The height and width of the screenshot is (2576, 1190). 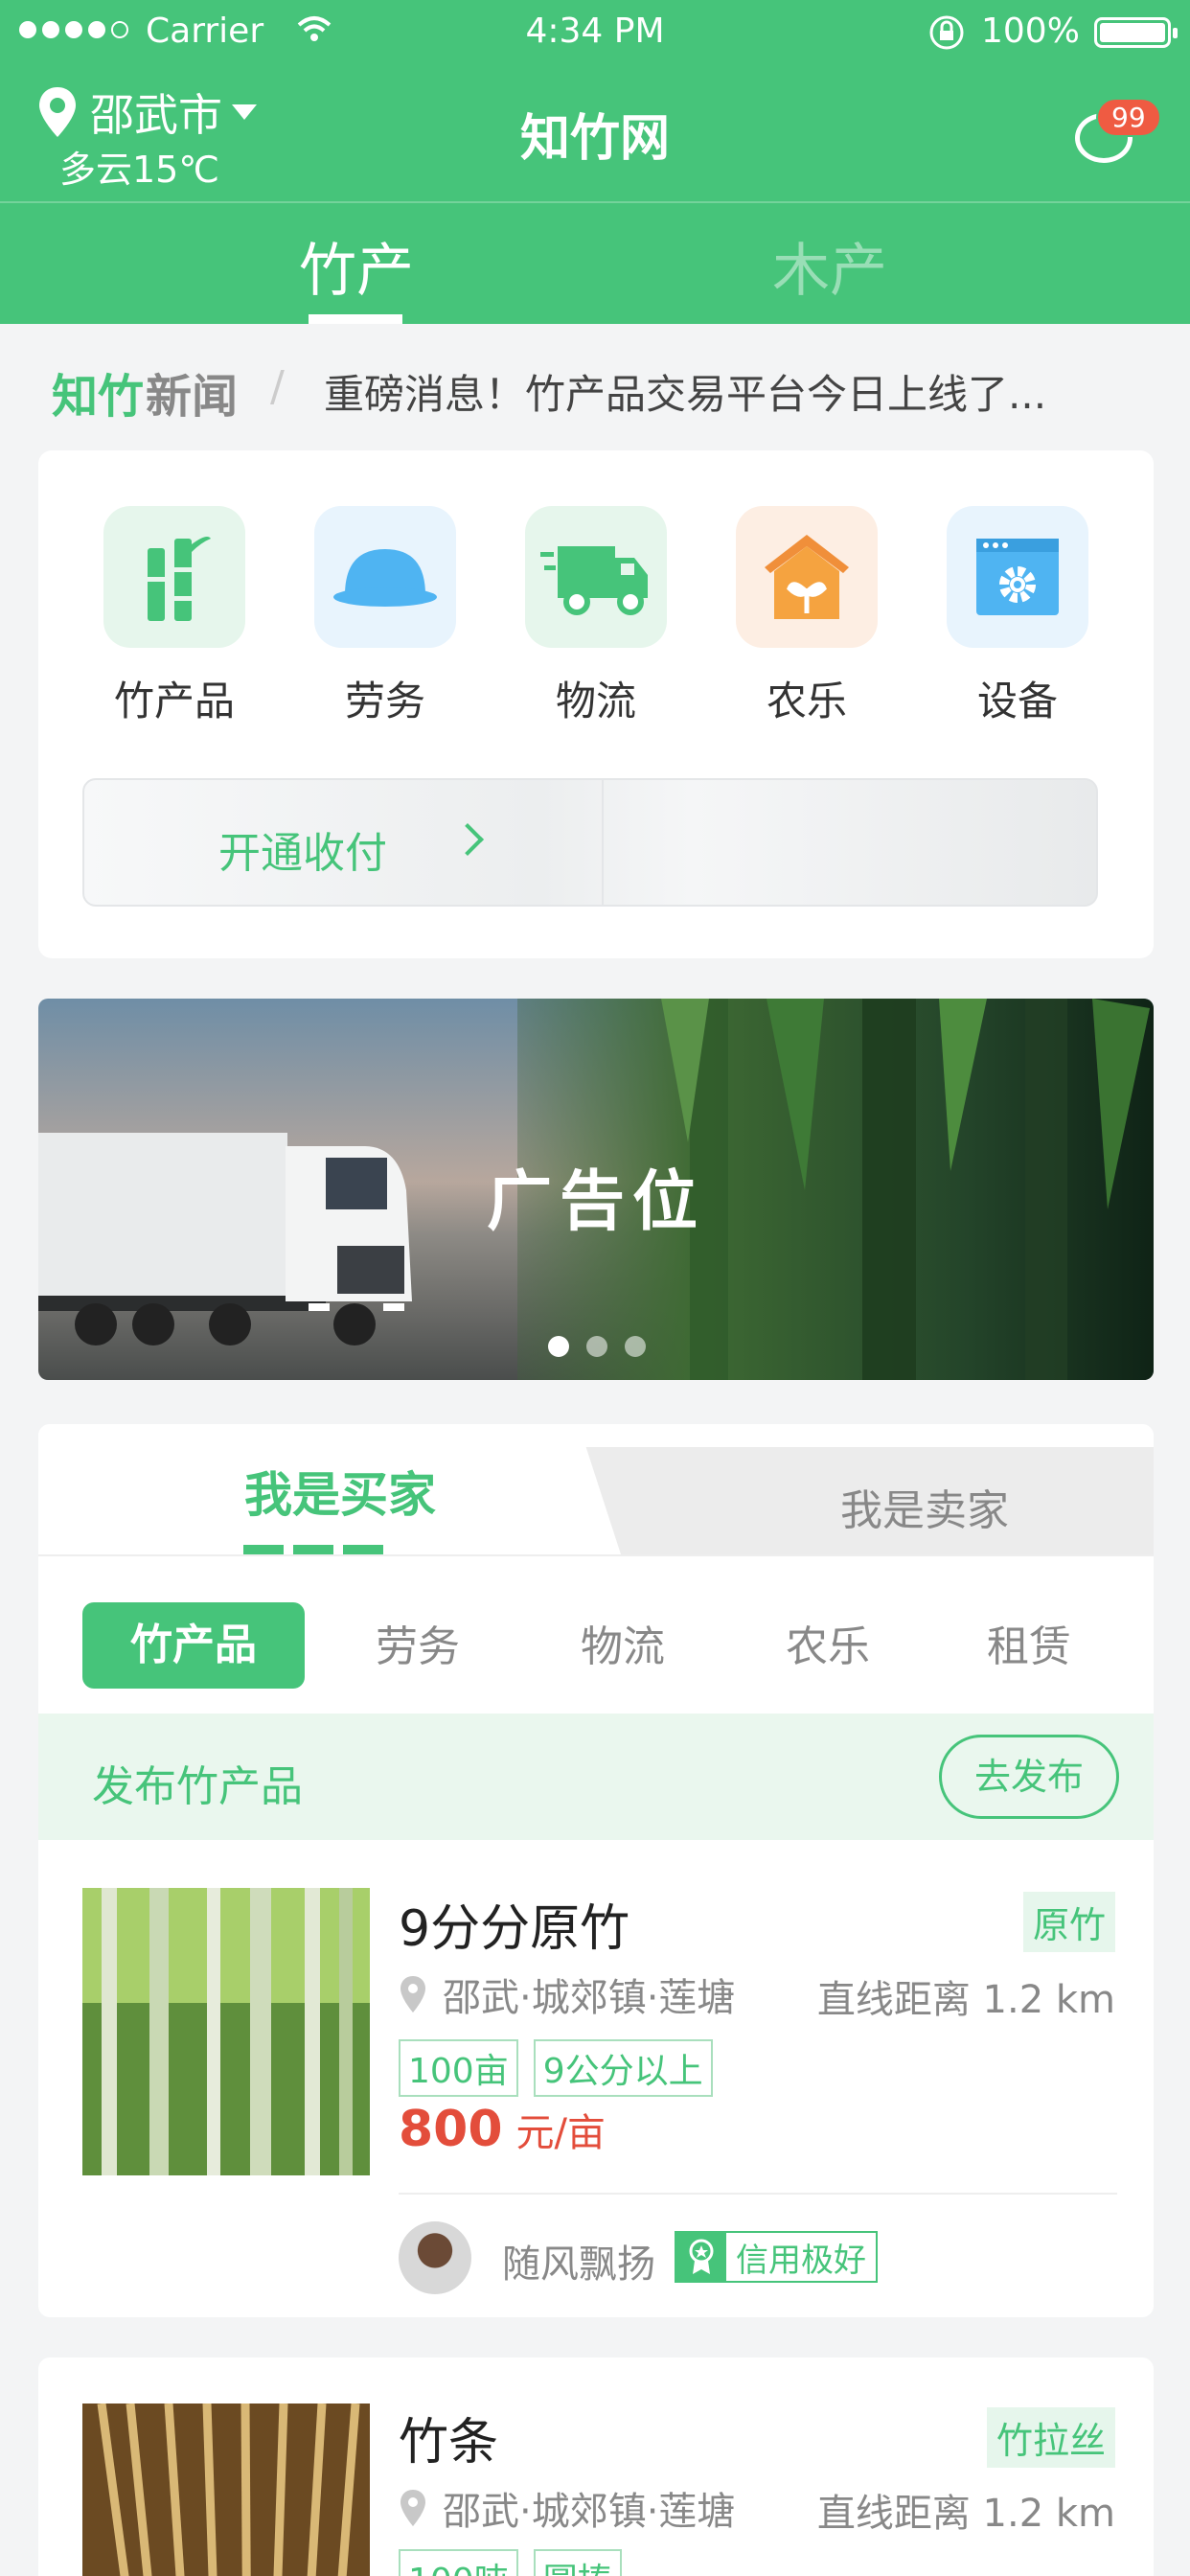 I want to click on header-divider, so click(x=595, y=202).